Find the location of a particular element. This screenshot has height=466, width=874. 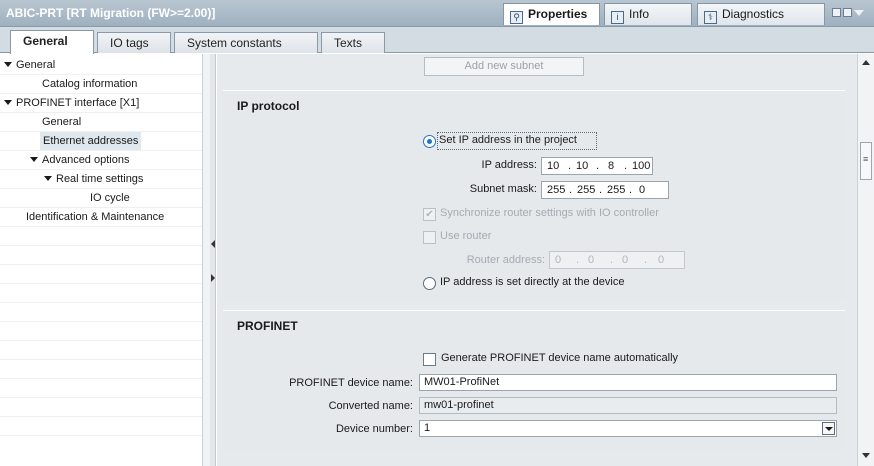

collapse-left-icon is located at coordinates (213, 244).